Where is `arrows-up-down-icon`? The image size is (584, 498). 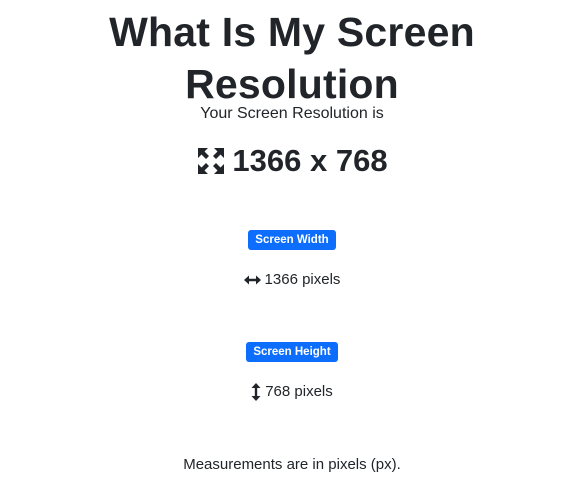
arrows-up-down-icon is located at coordinates (256, 392).